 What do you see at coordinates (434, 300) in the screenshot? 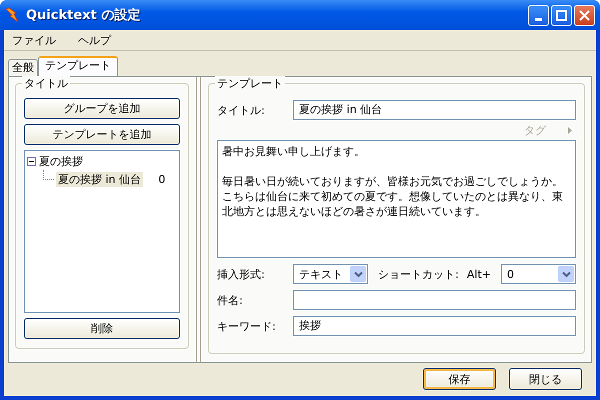
I see `subject-field` at bounding box center [434, 300].